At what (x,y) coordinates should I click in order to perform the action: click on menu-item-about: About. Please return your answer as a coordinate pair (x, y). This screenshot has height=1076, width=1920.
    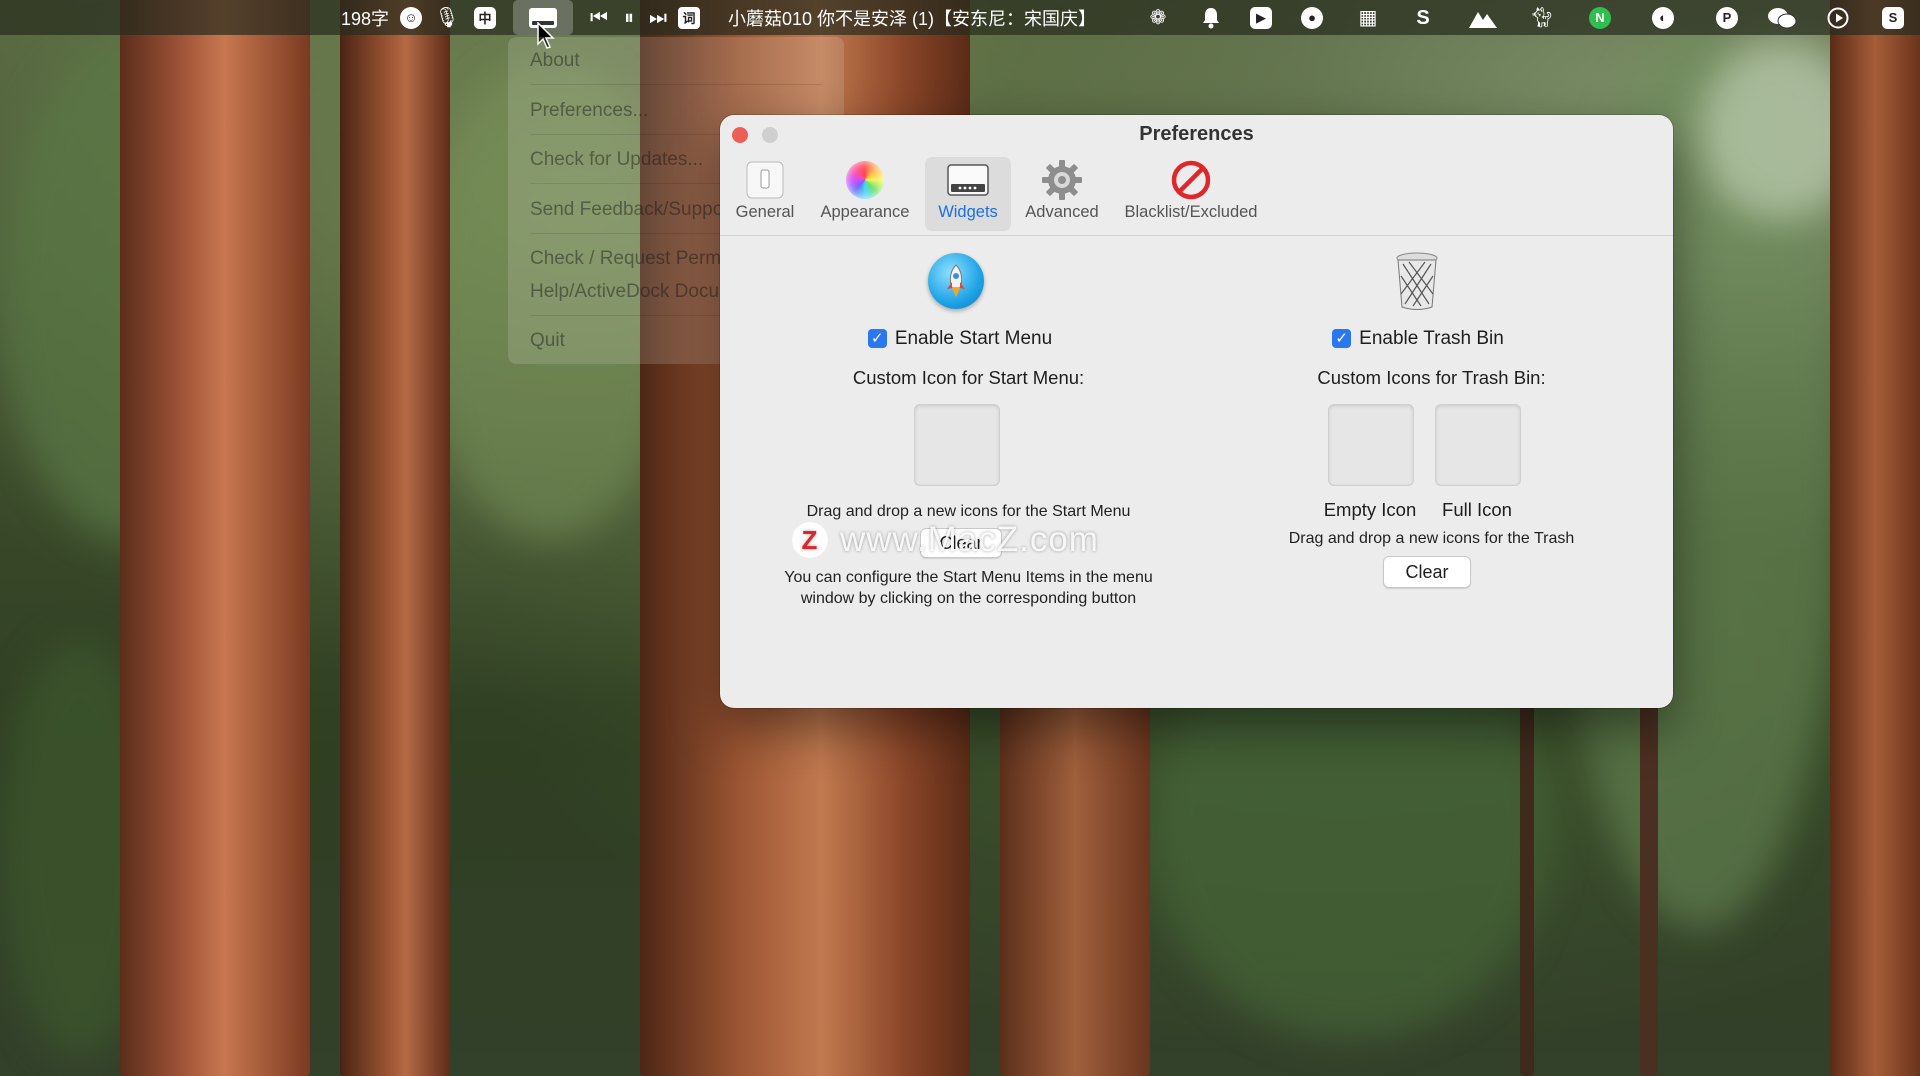
    Looking at the image, I should click on (555, 61).